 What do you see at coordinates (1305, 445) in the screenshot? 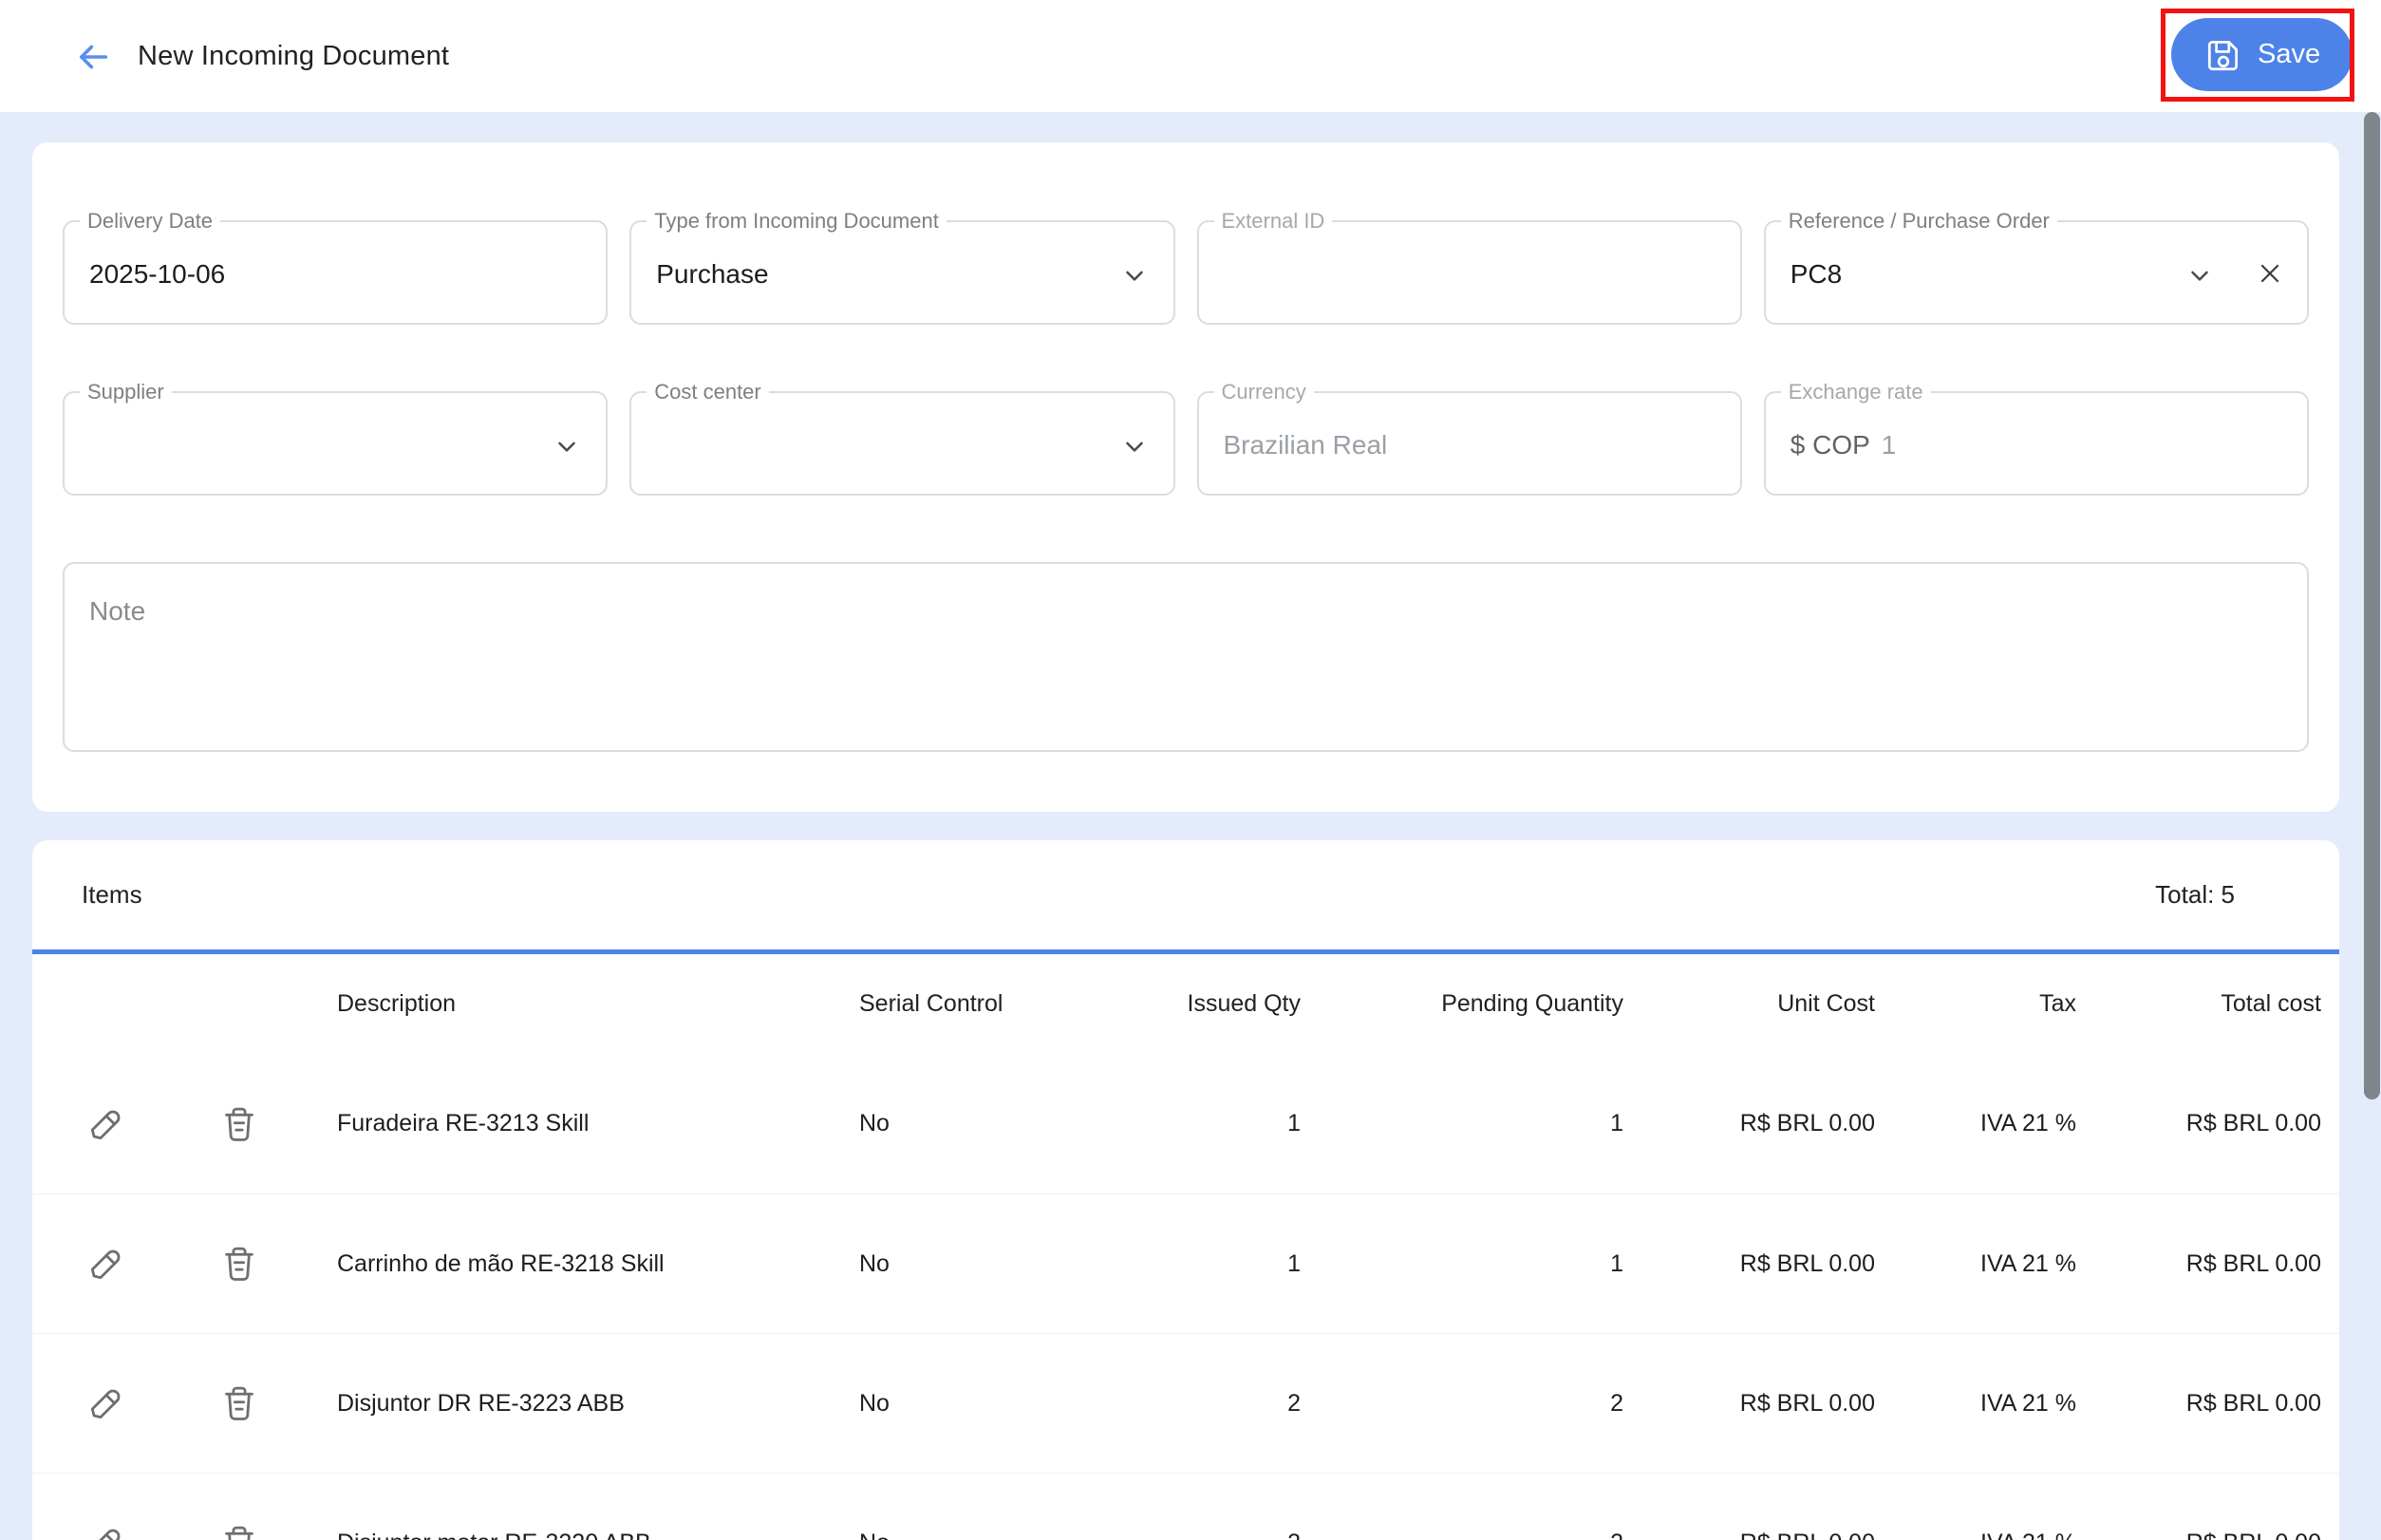
I see `currency-placeholder: Brazilian Real` at bounding box center [1305, 445].